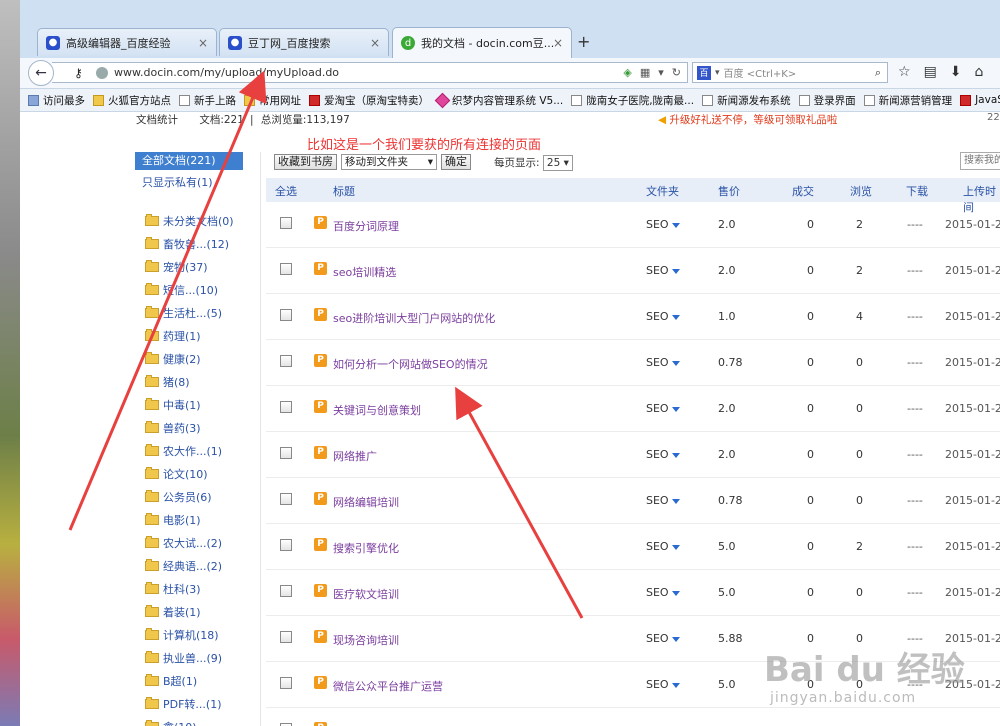 Image resolution: width=1000 pixels, height=726 pixels. What do you see at coordinates (366, 640) in the screenshot?
I see `doc-title-link: 现场咨询培训` at bounding box center [366, 640].